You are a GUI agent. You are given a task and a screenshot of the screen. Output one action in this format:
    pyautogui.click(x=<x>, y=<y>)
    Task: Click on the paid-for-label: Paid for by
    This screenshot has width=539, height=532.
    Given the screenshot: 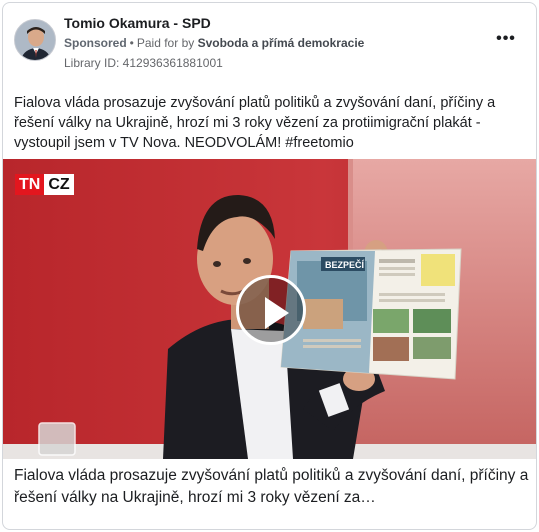 What is the action you would take?
    pyautogui.click(x=165, y=43)
    